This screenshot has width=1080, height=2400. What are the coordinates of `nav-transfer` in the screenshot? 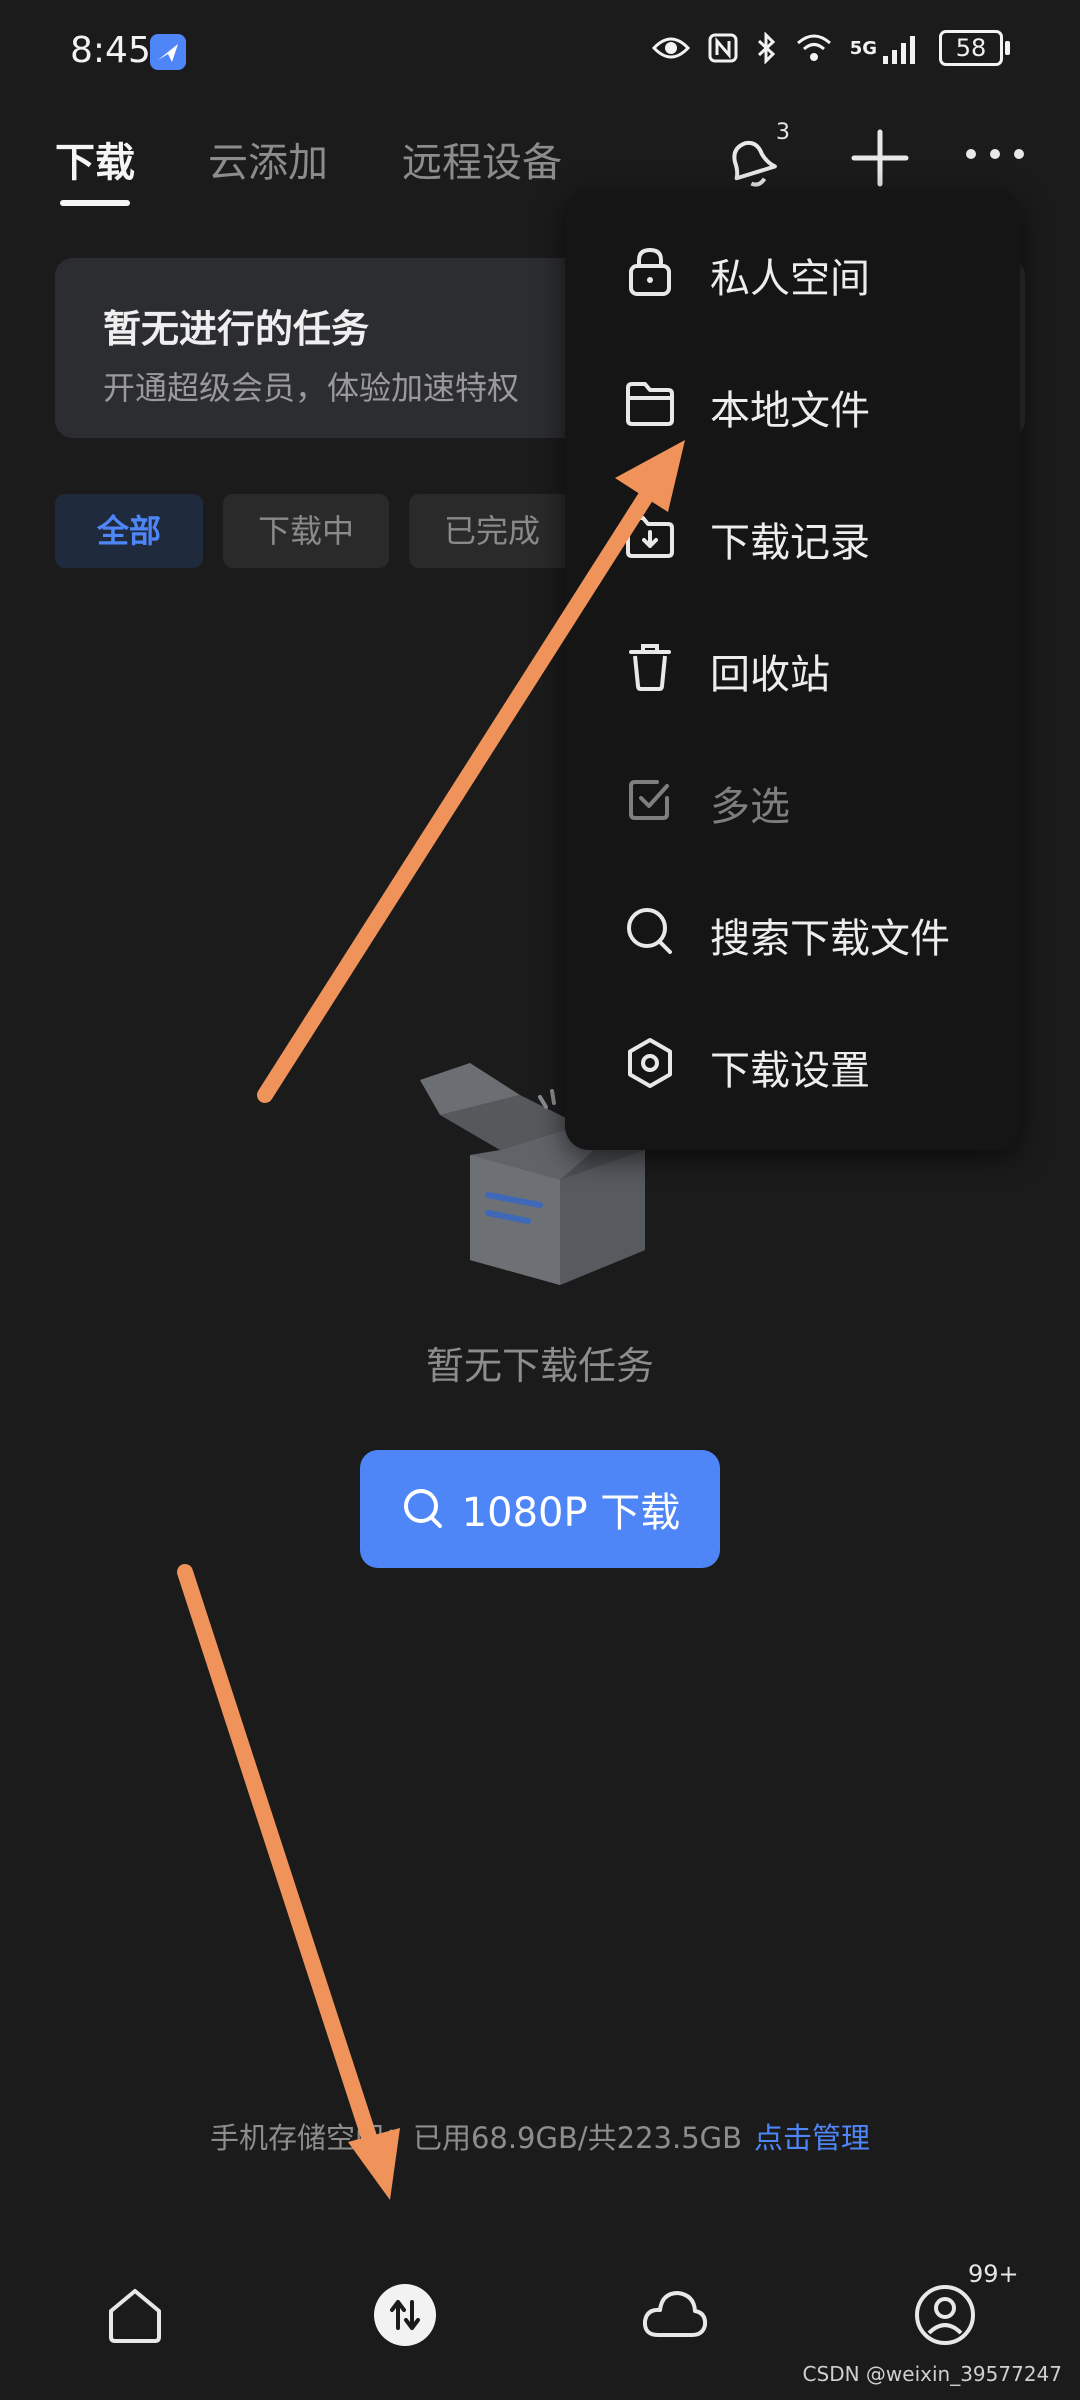 It's located at (405, 2315).